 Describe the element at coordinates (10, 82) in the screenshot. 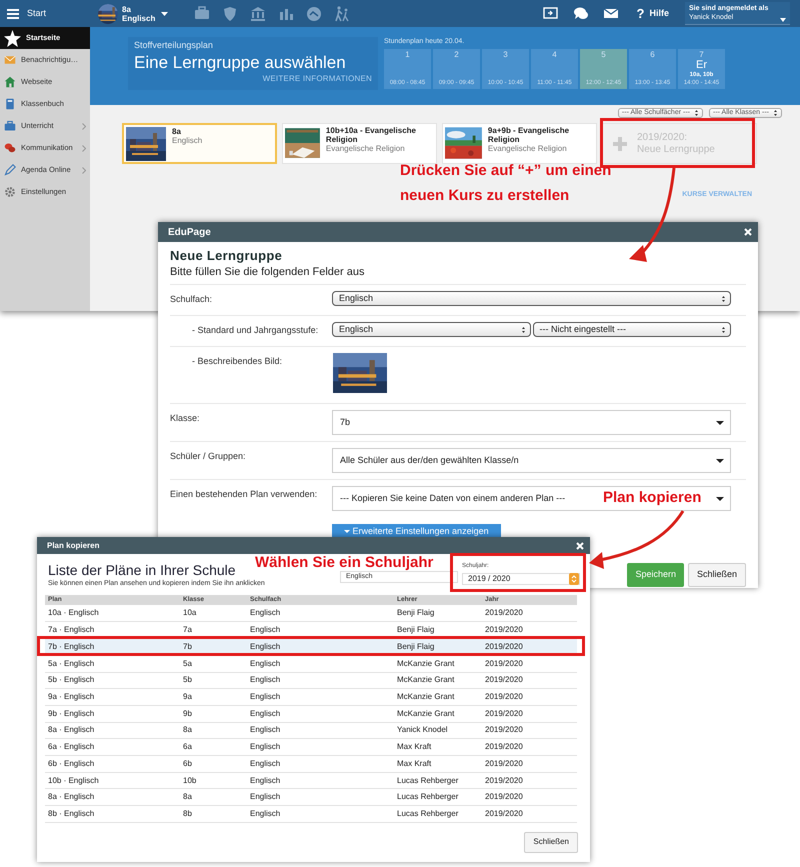

I see `house-icon` at that location.